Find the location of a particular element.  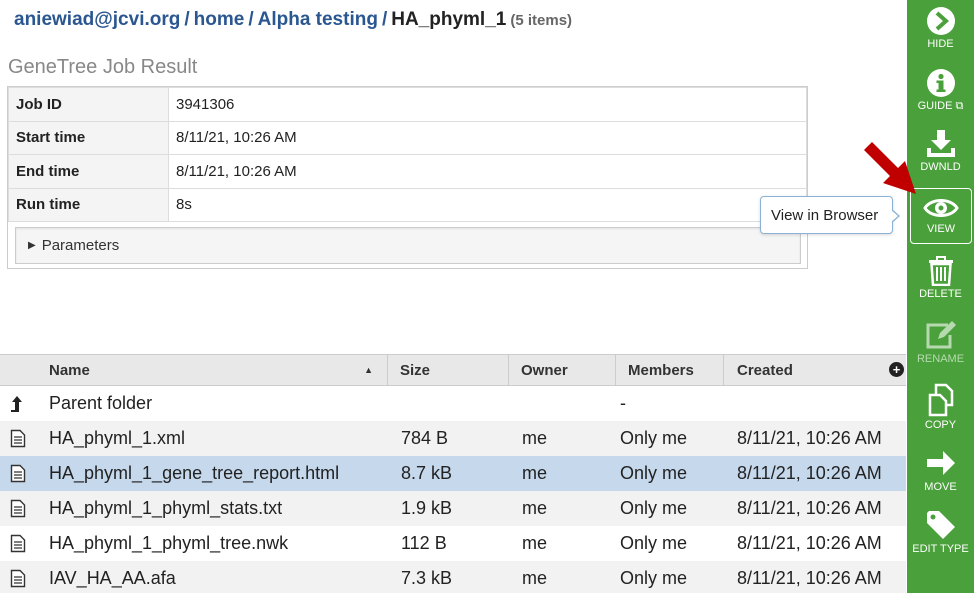

header-owner: Owner is located at coordinates (562, 370).